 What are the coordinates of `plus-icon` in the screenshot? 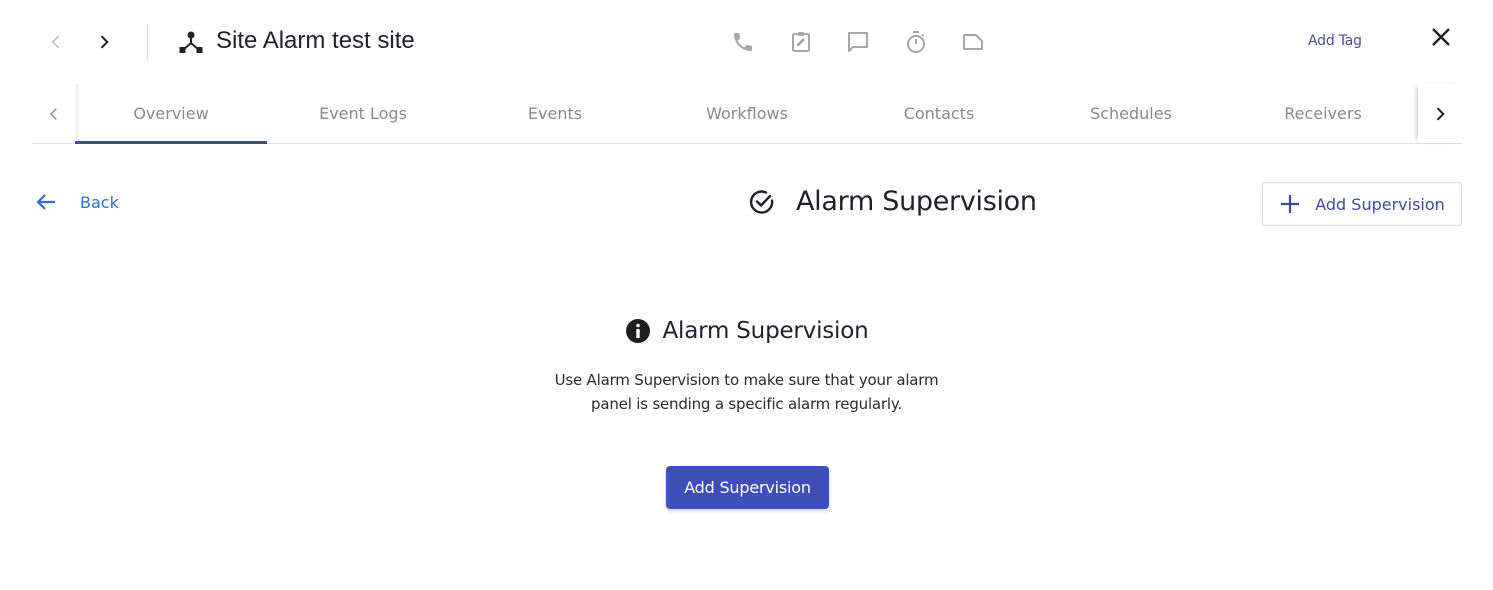 It's located at (1290, 204).